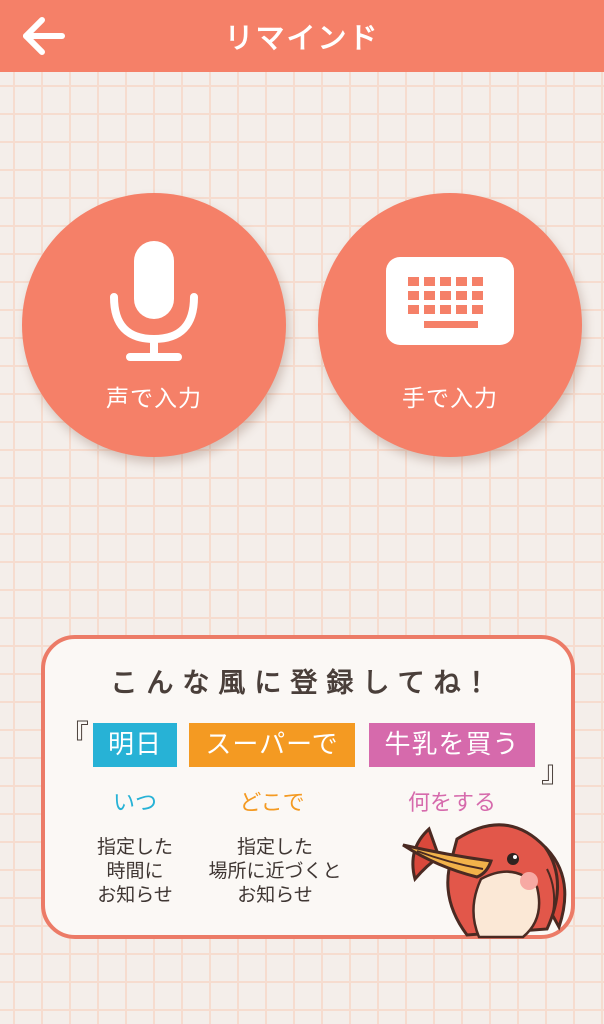 The width and height of the screenshot is (604, 1024). I want to click on note-place: 指定した 場所に近づくと お知らせ, so click(275, 871).